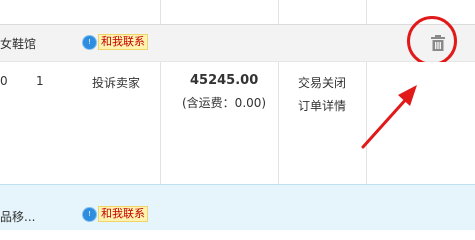 Image resolution: width=475 pixels, height=240 pixels. Describe the element at coordinates (224, 103) in the screenshot. I see `shipping-fee-note: (含运费：0.00)` at that location.